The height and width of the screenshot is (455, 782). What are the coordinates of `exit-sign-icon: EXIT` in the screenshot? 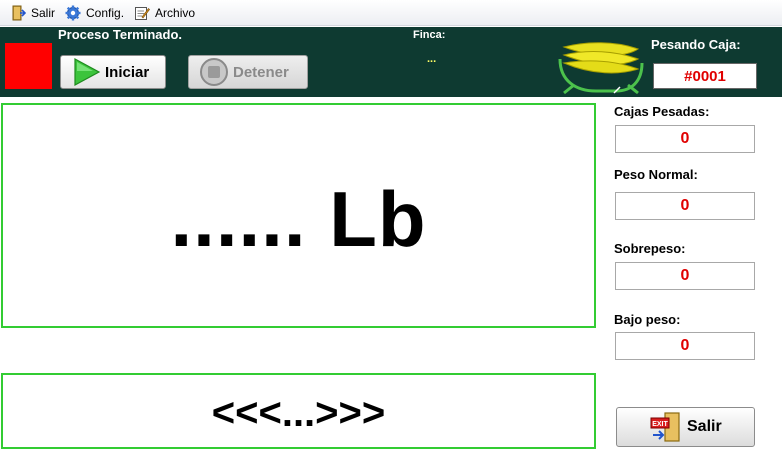 It's located at (666, 427).